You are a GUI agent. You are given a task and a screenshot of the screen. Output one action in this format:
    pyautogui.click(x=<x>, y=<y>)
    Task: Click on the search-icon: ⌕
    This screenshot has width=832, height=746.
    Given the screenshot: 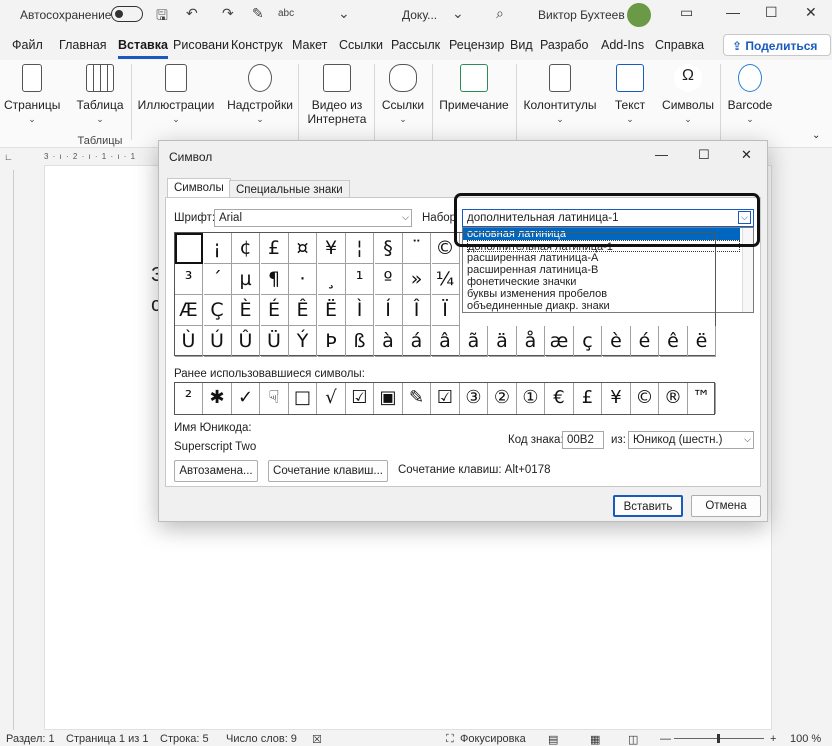 What is the action you would take?
    pyautogui.click(x=500, y=13)
    